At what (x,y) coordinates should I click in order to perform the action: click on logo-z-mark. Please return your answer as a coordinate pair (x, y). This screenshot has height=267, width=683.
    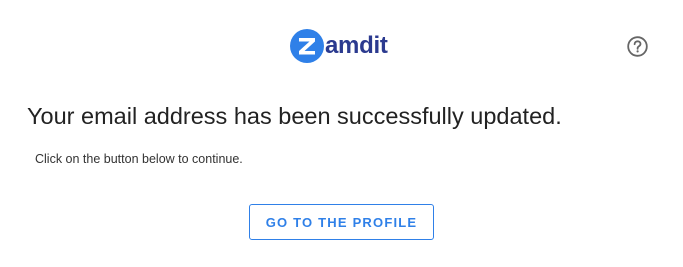
    Looking at the image, I should click on (307, 46).